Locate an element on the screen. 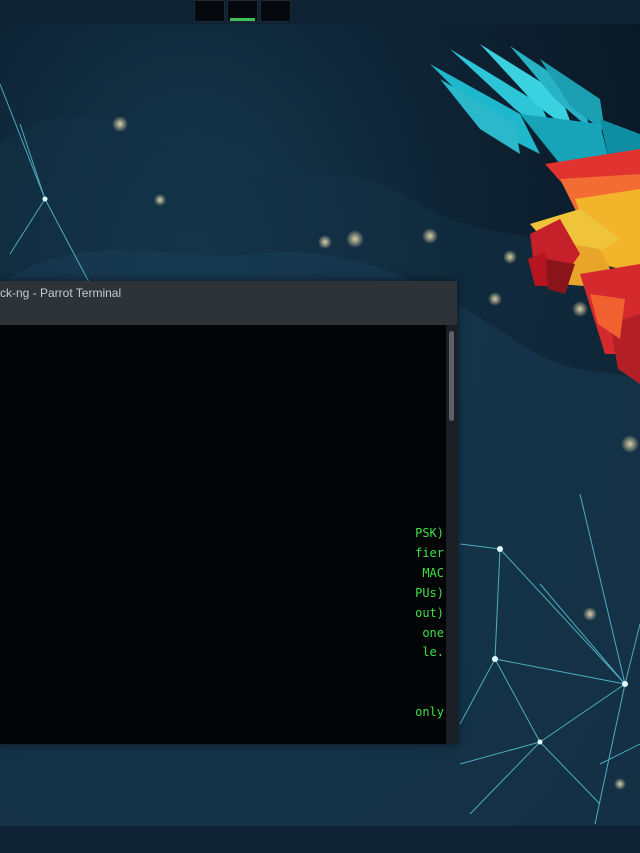  terminal-titlebar: ck-ng - Parrot Terminal is located at coordinates (228, 303).